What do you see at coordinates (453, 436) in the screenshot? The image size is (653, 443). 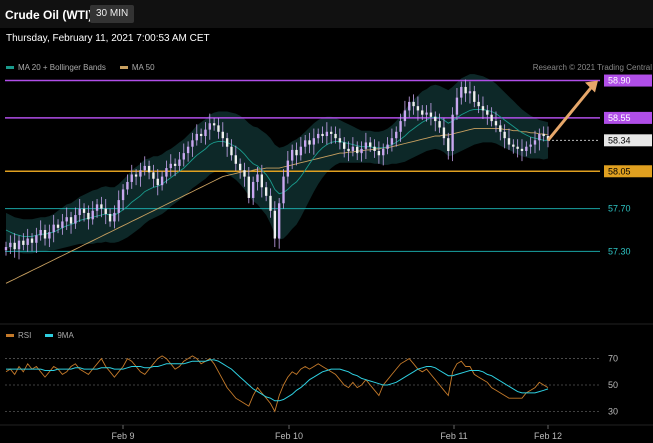 I see `x-tick-label-2: Feb 11` at bounding box center [453, 436].